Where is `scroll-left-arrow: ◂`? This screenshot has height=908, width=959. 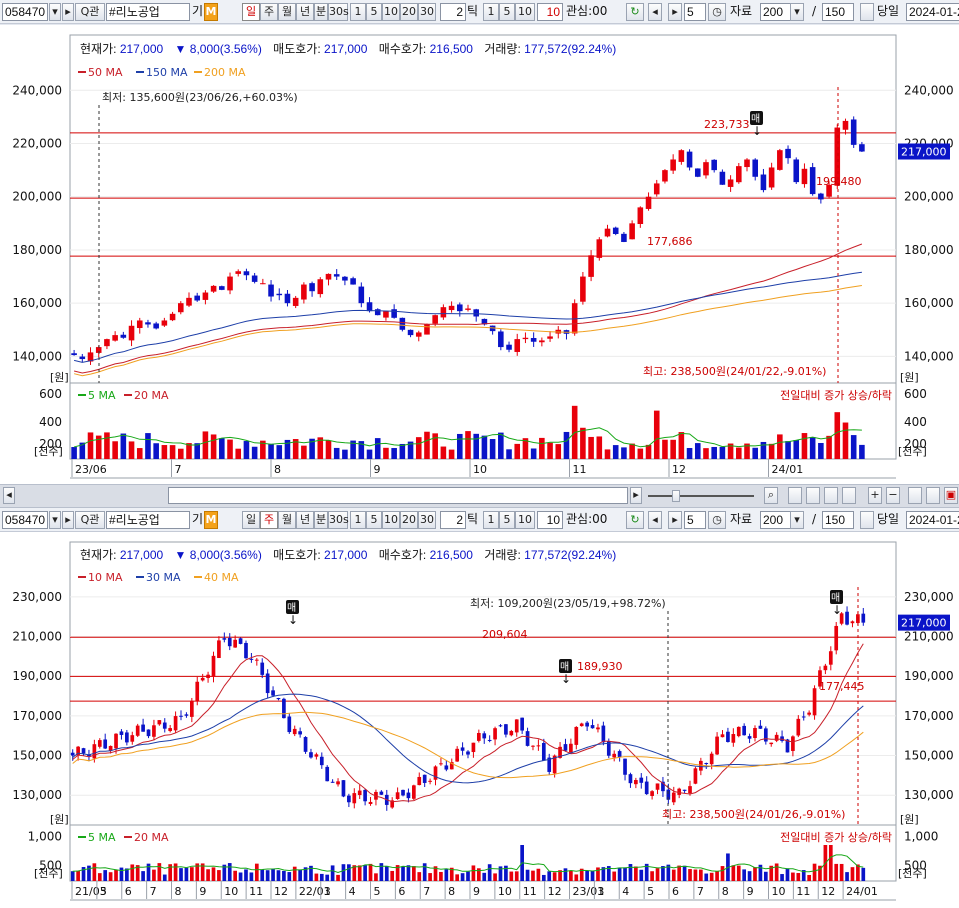
scroll-left-arrow: ◂ is located at coordinates (9, 495).